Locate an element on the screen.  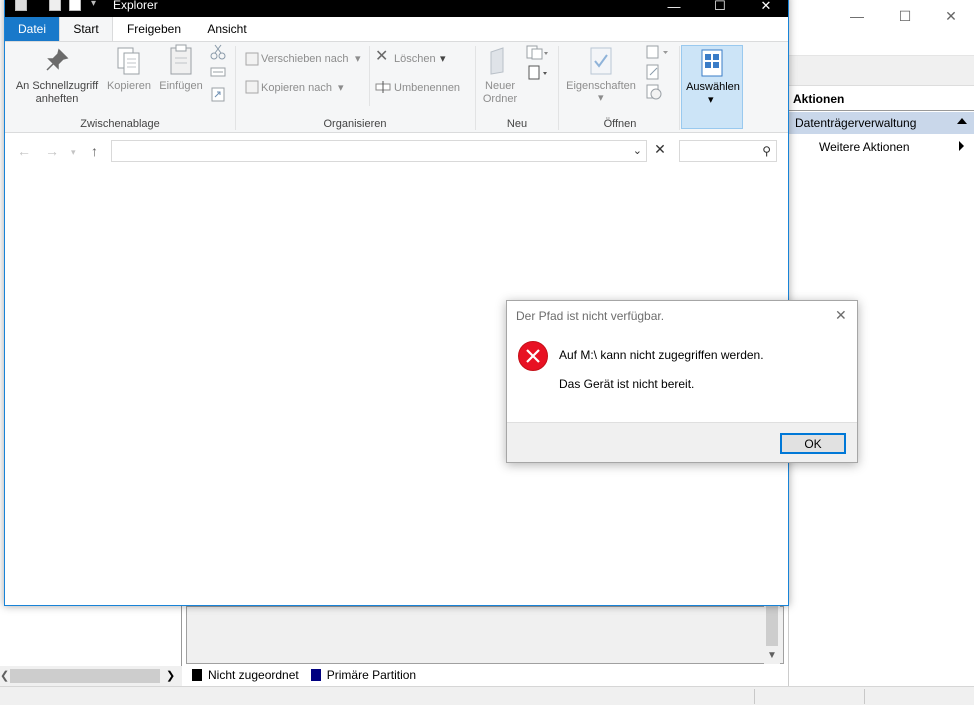
search-input is located at coordinates (717, 151).